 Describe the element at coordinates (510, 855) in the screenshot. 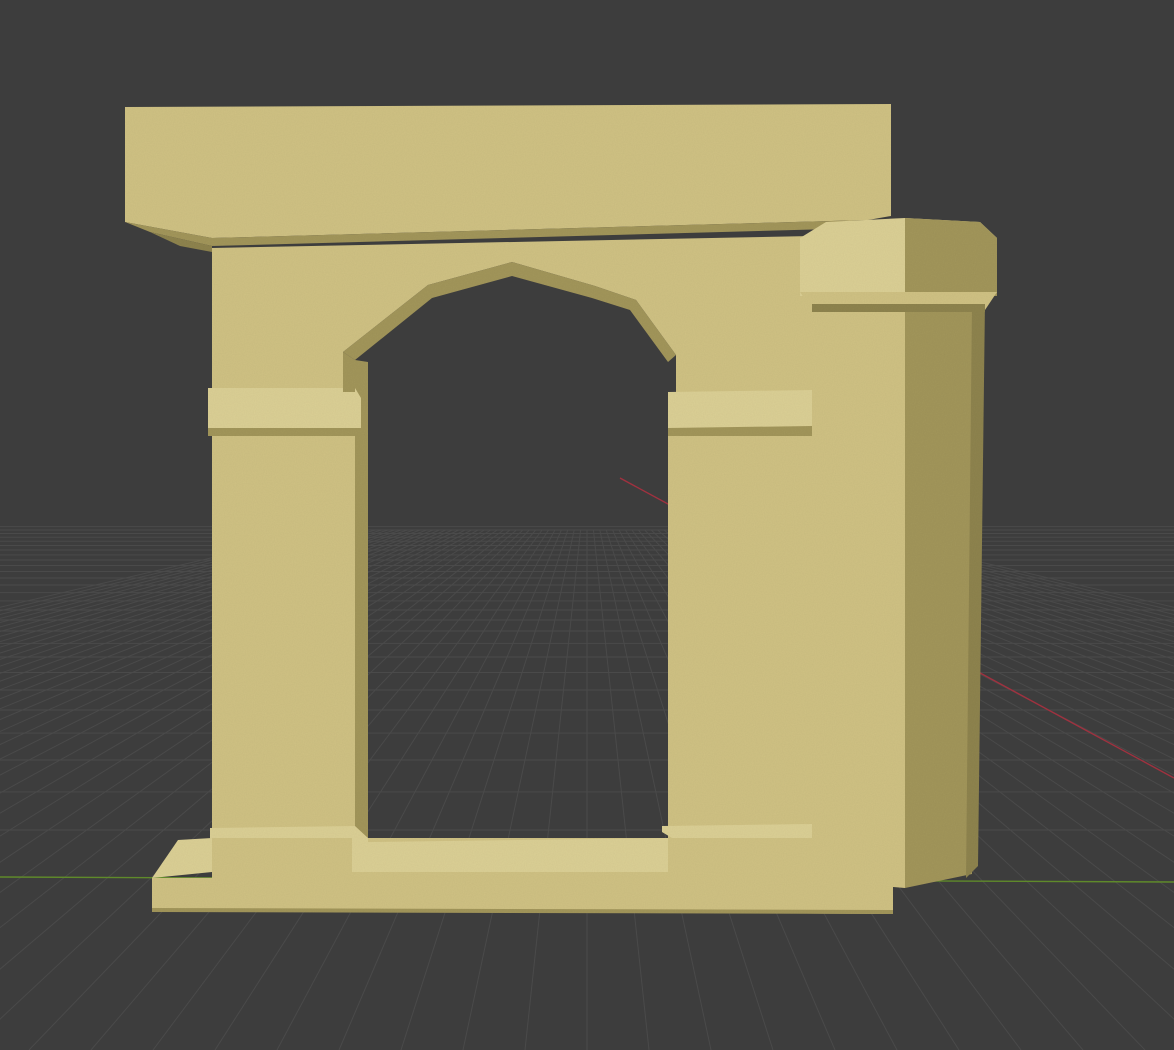

I see `threshold-step` at that location.